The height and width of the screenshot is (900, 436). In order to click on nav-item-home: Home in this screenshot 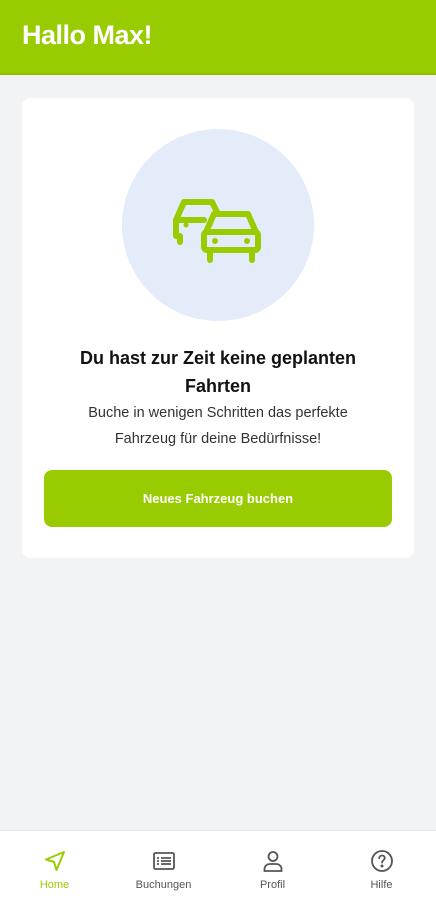, I will do `click(54, 865)`.